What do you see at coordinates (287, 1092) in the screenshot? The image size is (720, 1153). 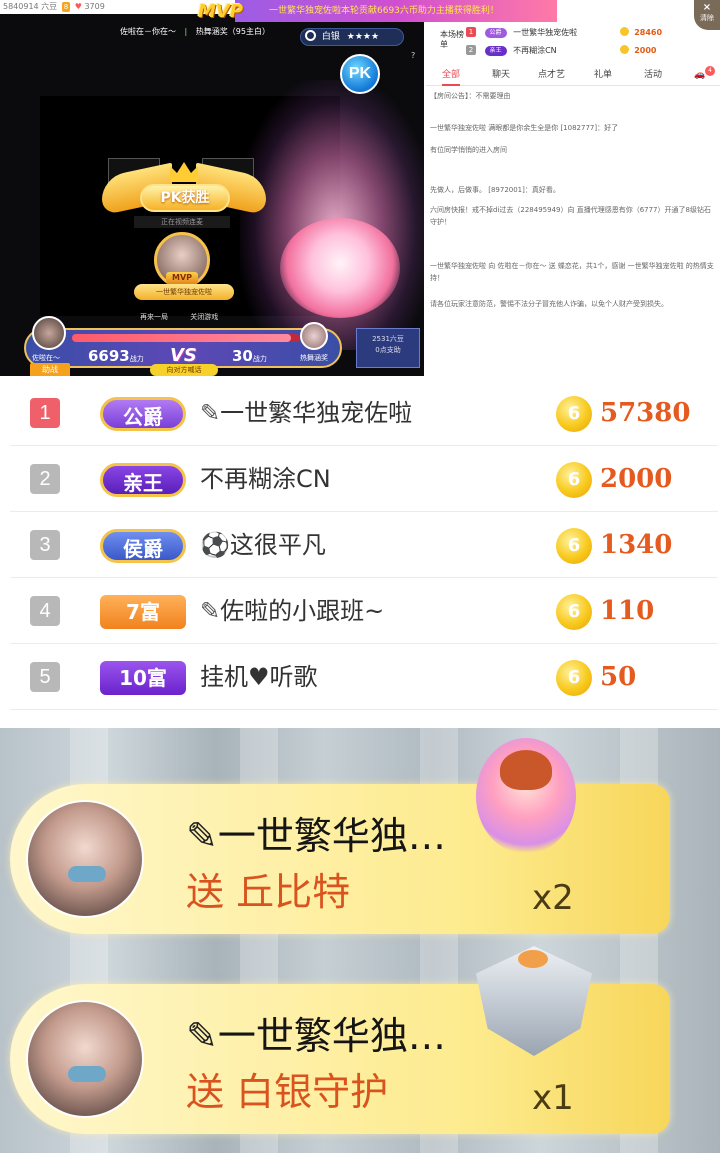 I see `gift-action: 送 白银守护` at bounding box center [287, 1092].